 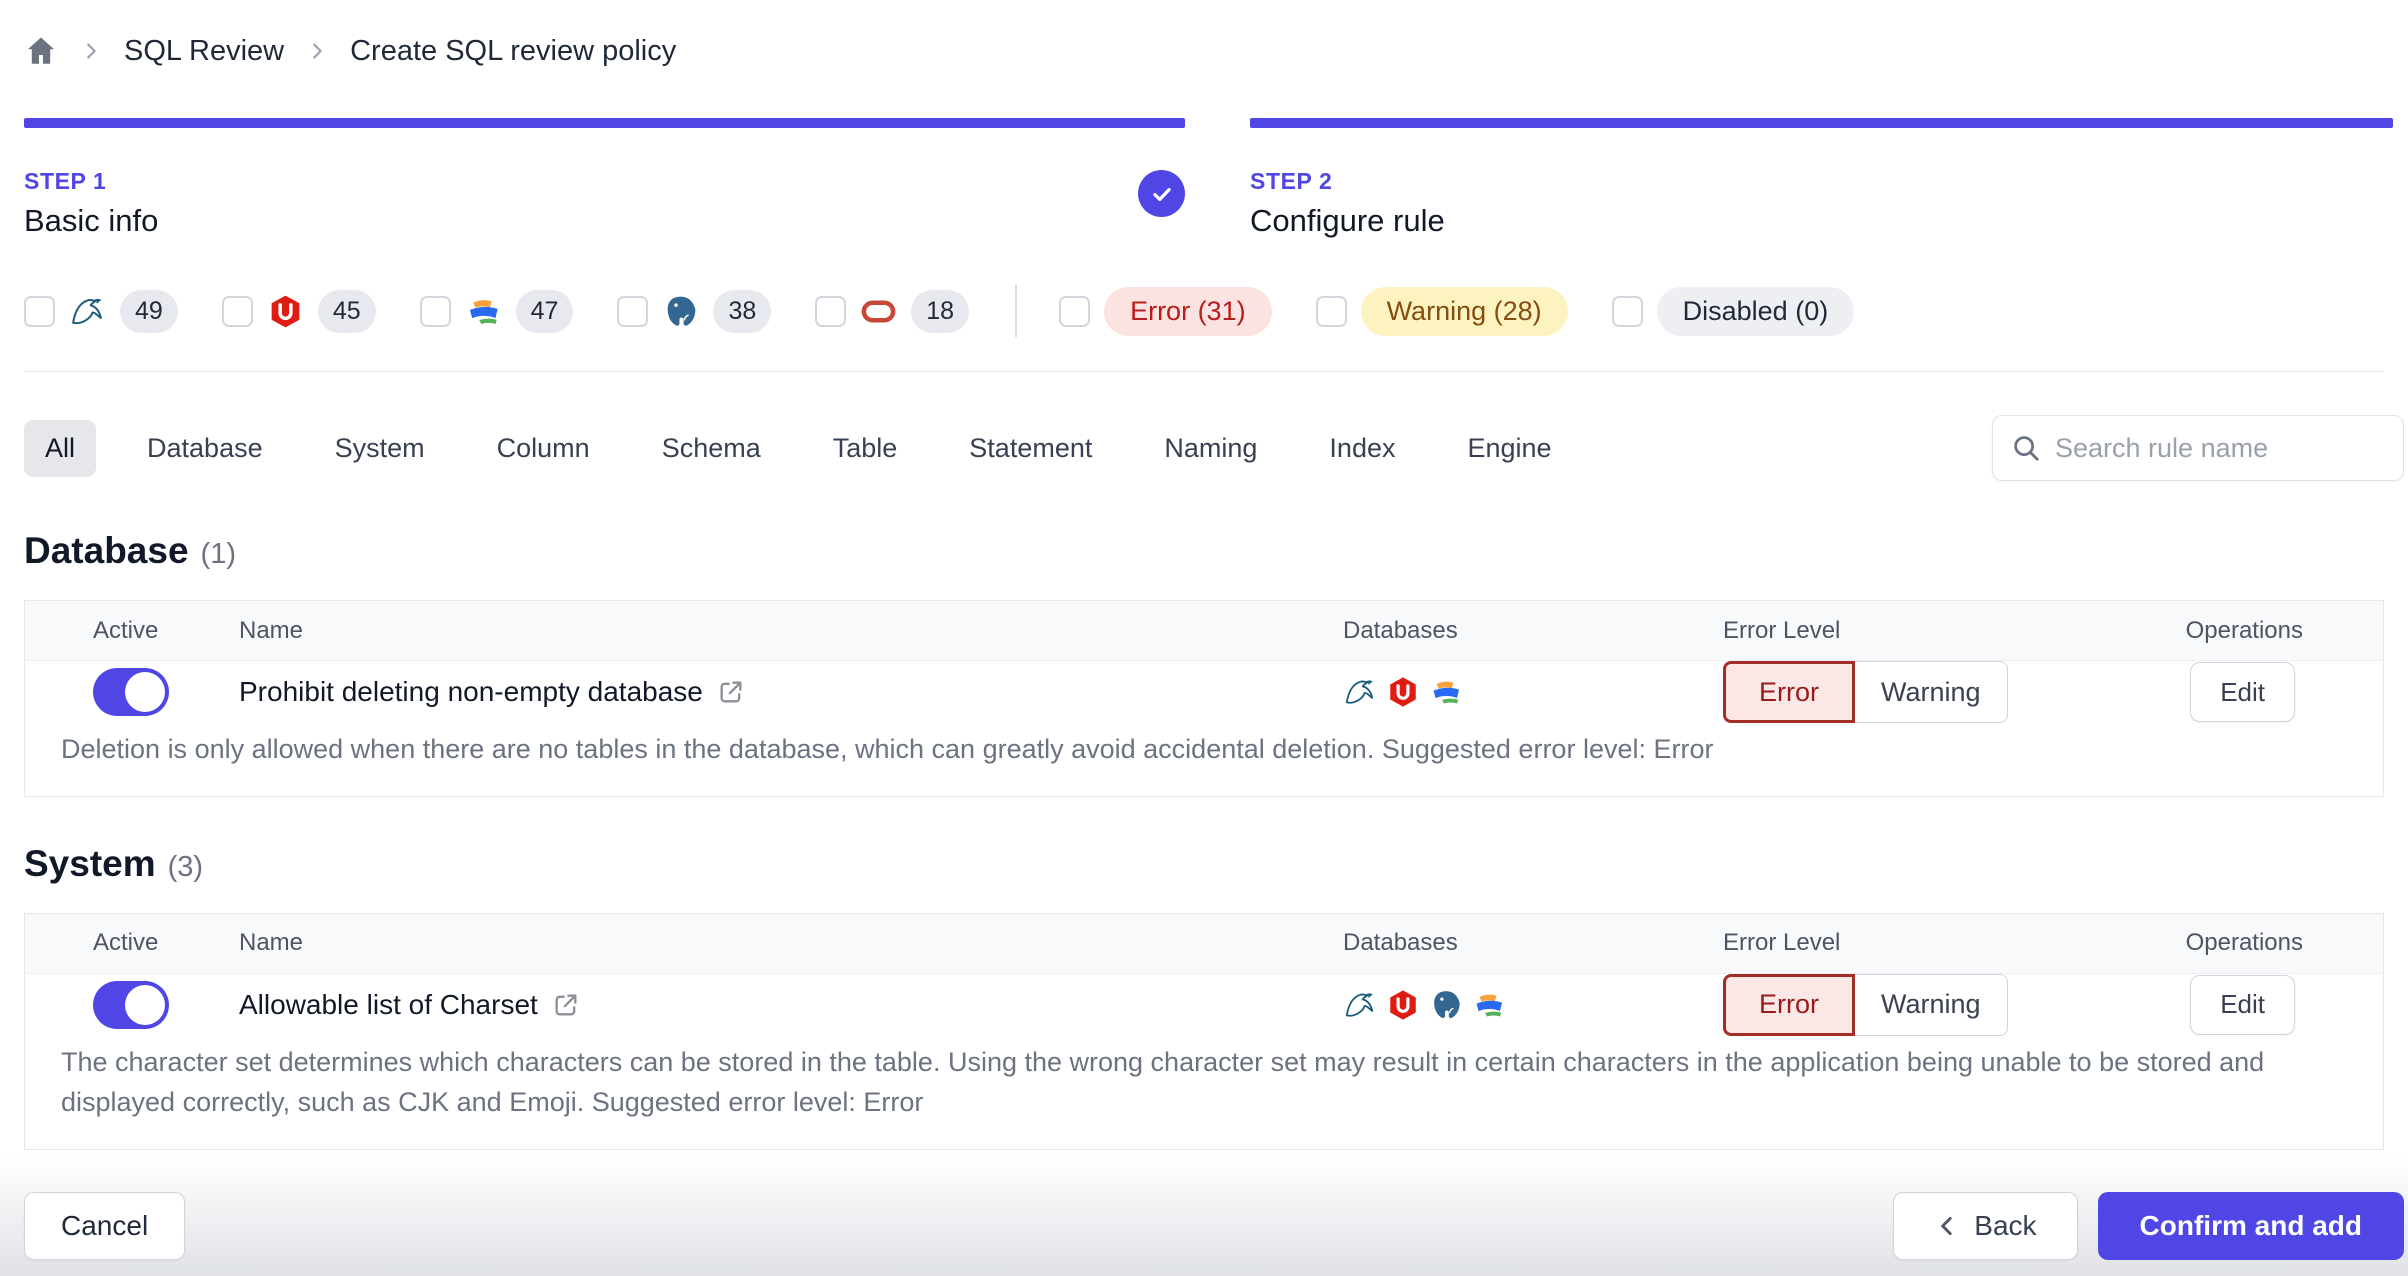 What do you see at coordinates (2220, 448) in the screenshot?
I see `search-input` at bounding box center [2220, 448].